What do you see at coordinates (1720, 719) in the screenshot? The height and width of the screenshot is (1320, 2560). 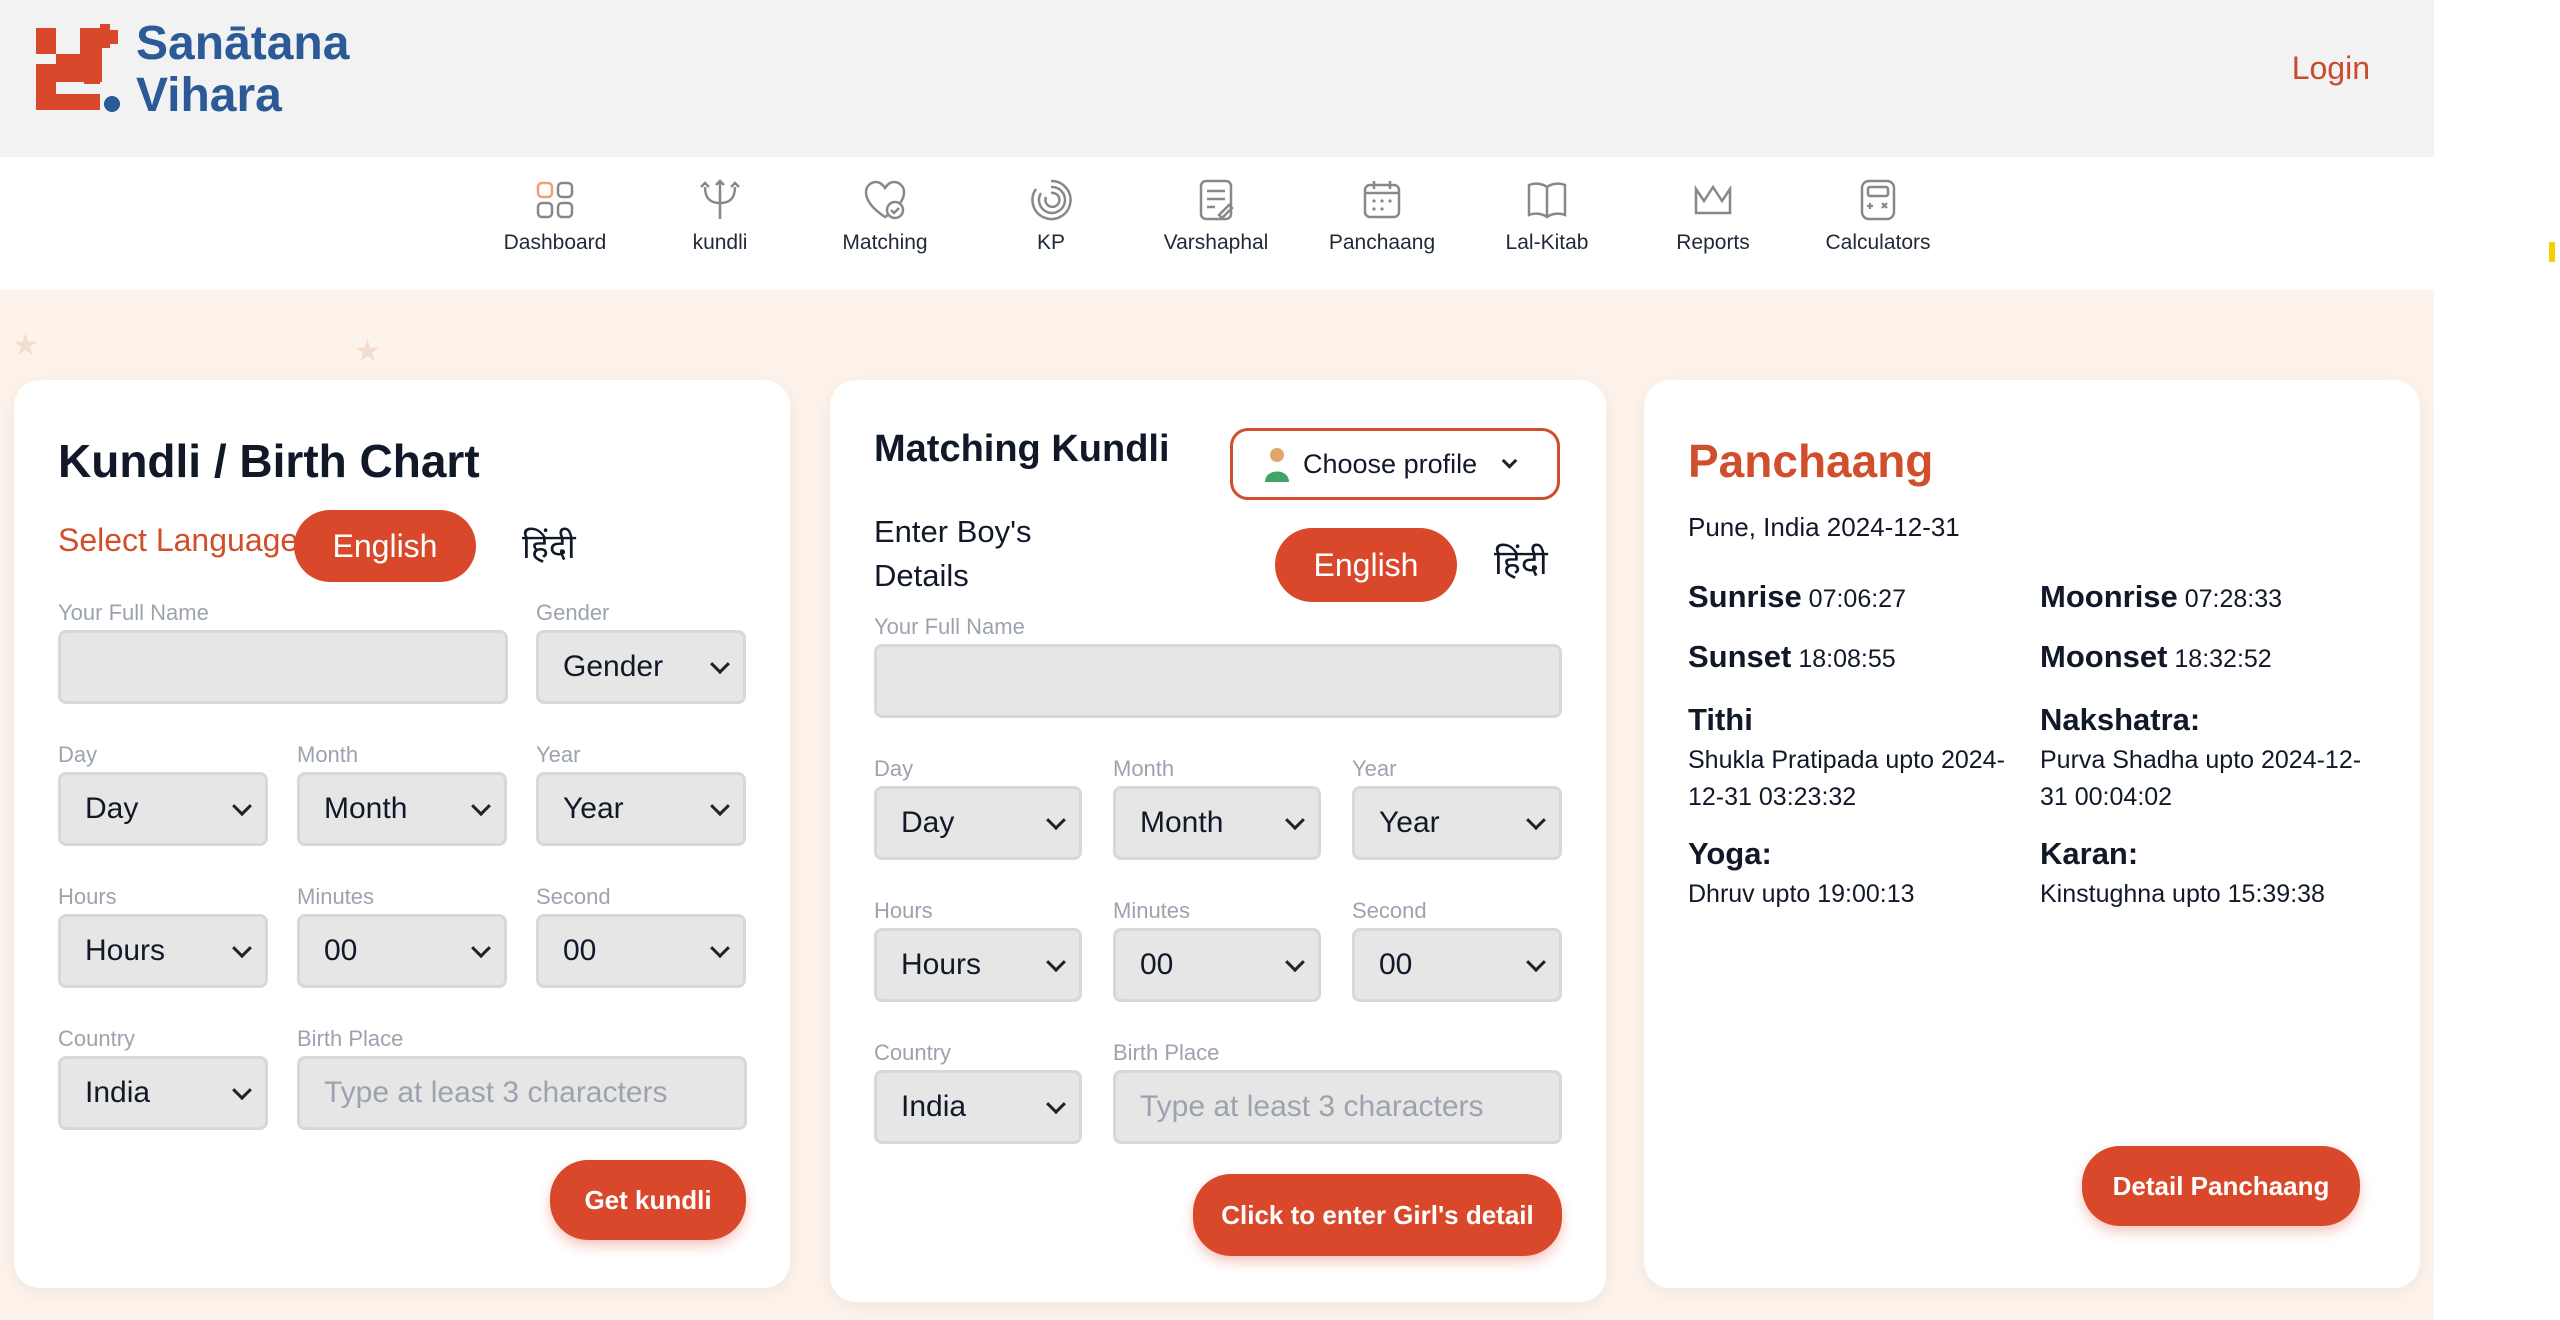 I see `tithi-label: Tithi` at bounding box center [1720, 719].